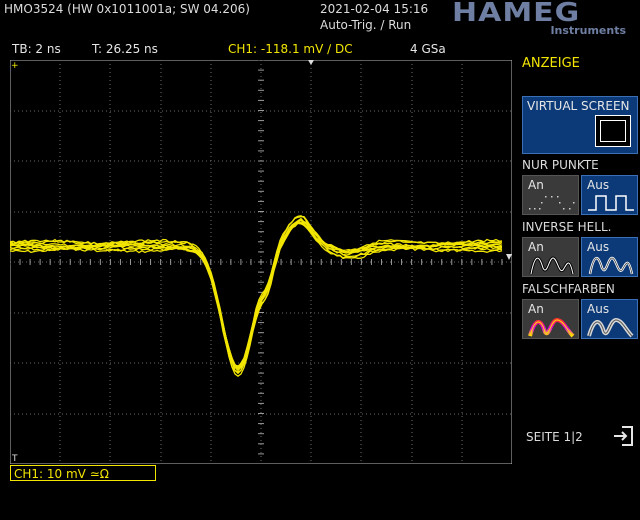 The height and width of the screenshot is (520, 640). I want to click on exit-icon, so click(624, 436).